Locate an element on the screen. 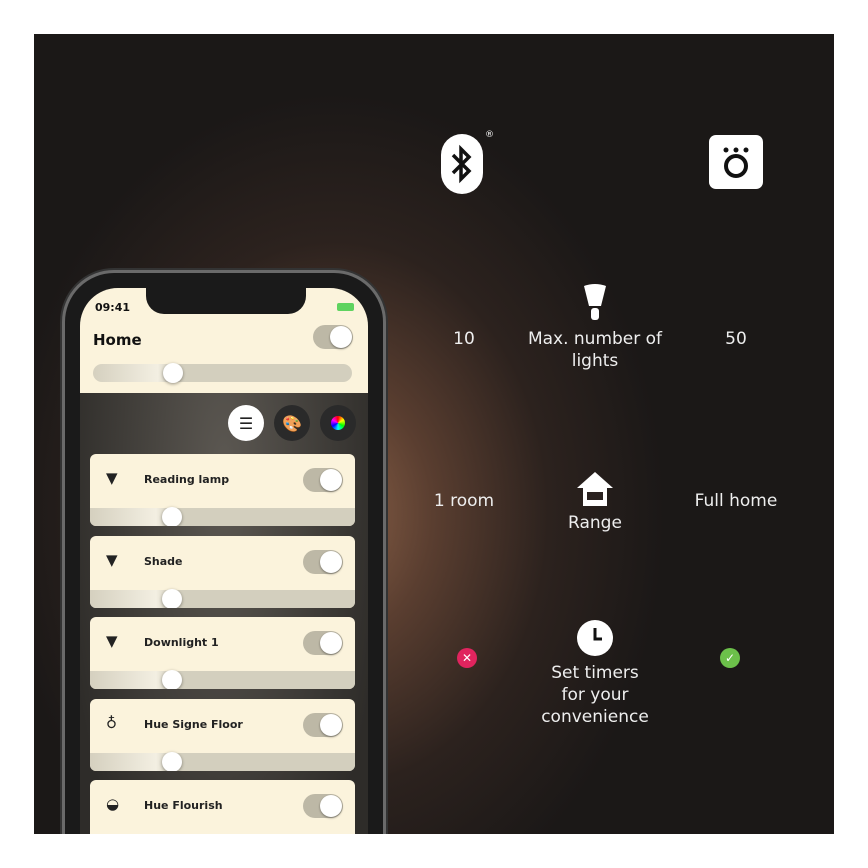 The image size is (868, 868). status-time: 09:41 is located at coordinates (113, 307).